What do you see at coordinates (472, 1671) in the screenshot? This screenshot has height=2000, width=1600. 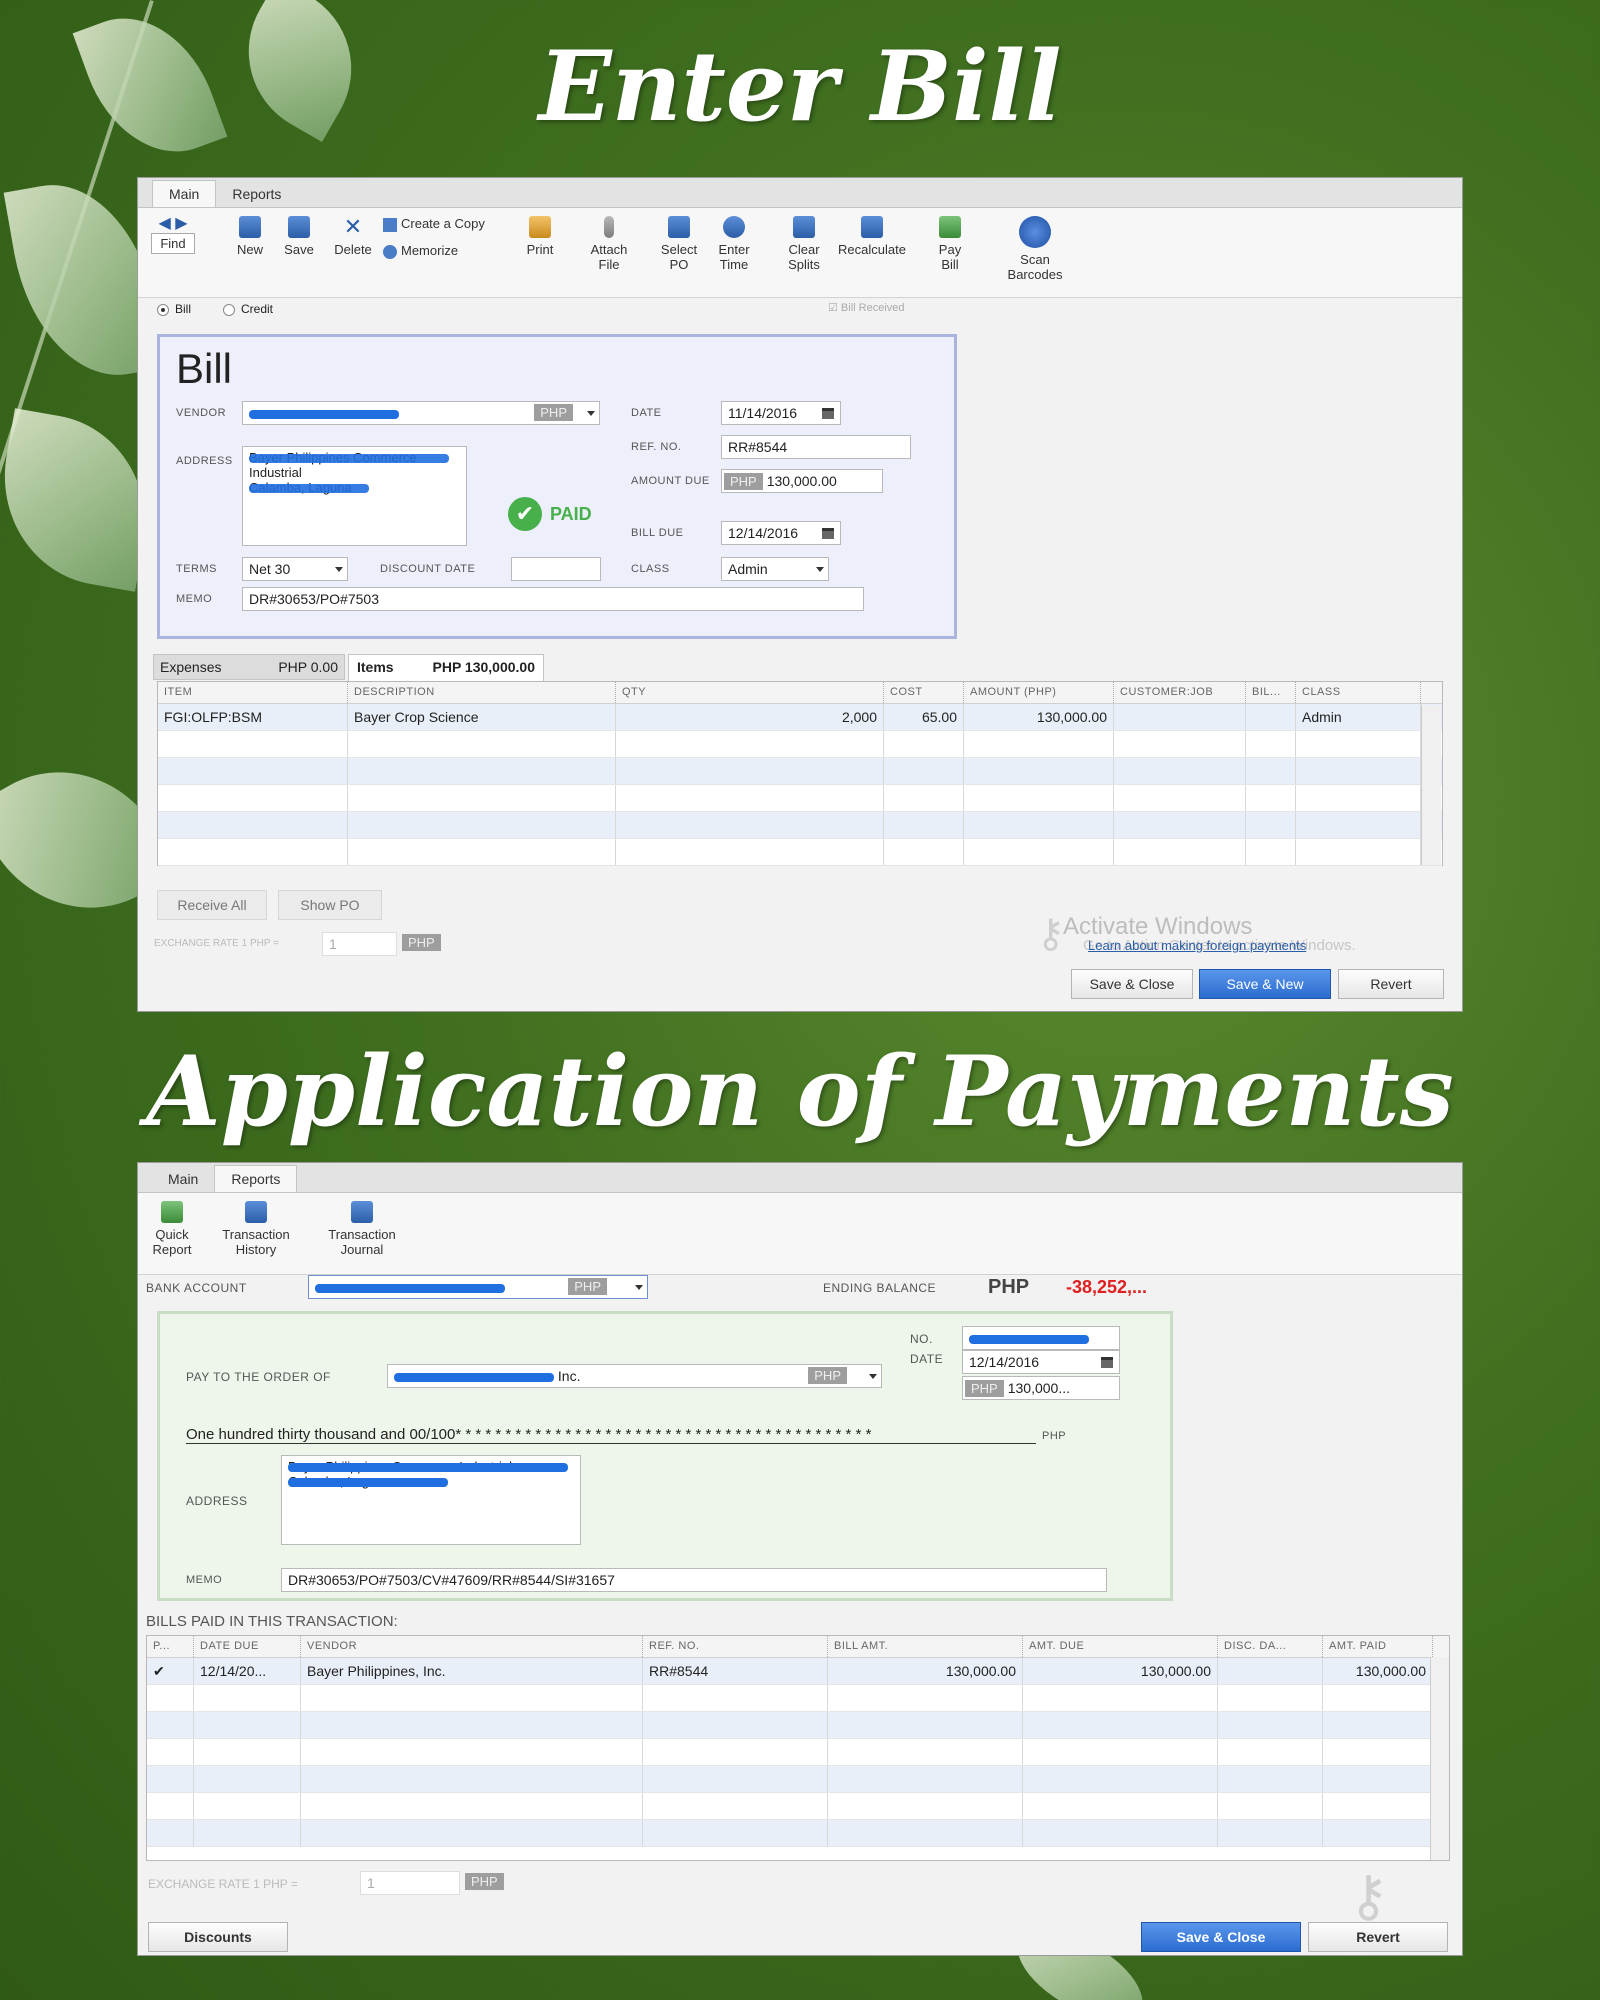 I see `table-cell: Bayer Philippines, Inc.` at bounding box center [472, 1671].